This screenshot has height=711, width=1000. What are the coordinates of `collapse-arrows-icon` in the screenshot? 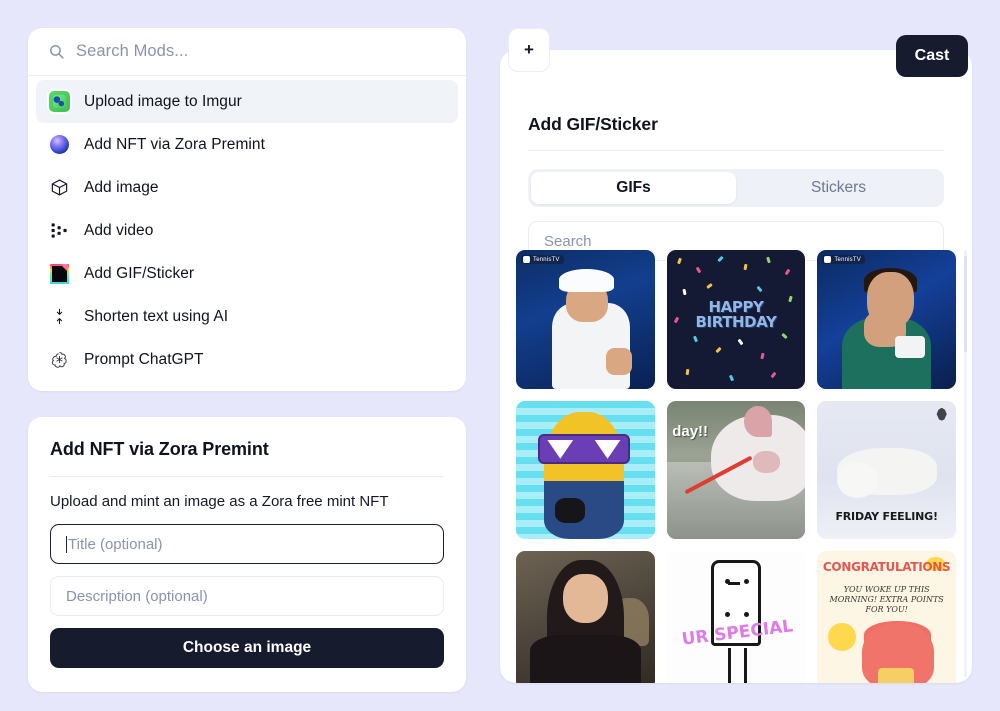 It's located at (59, 317).